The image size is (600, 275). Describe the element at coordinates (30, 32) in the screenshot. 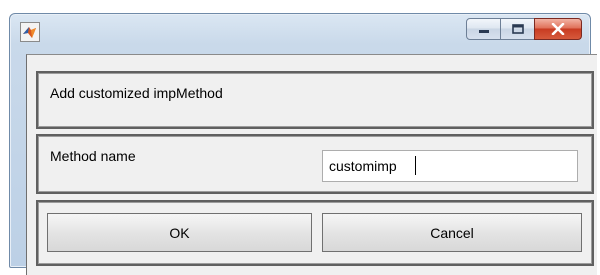

I see `matlab-logo-icon` at that location.